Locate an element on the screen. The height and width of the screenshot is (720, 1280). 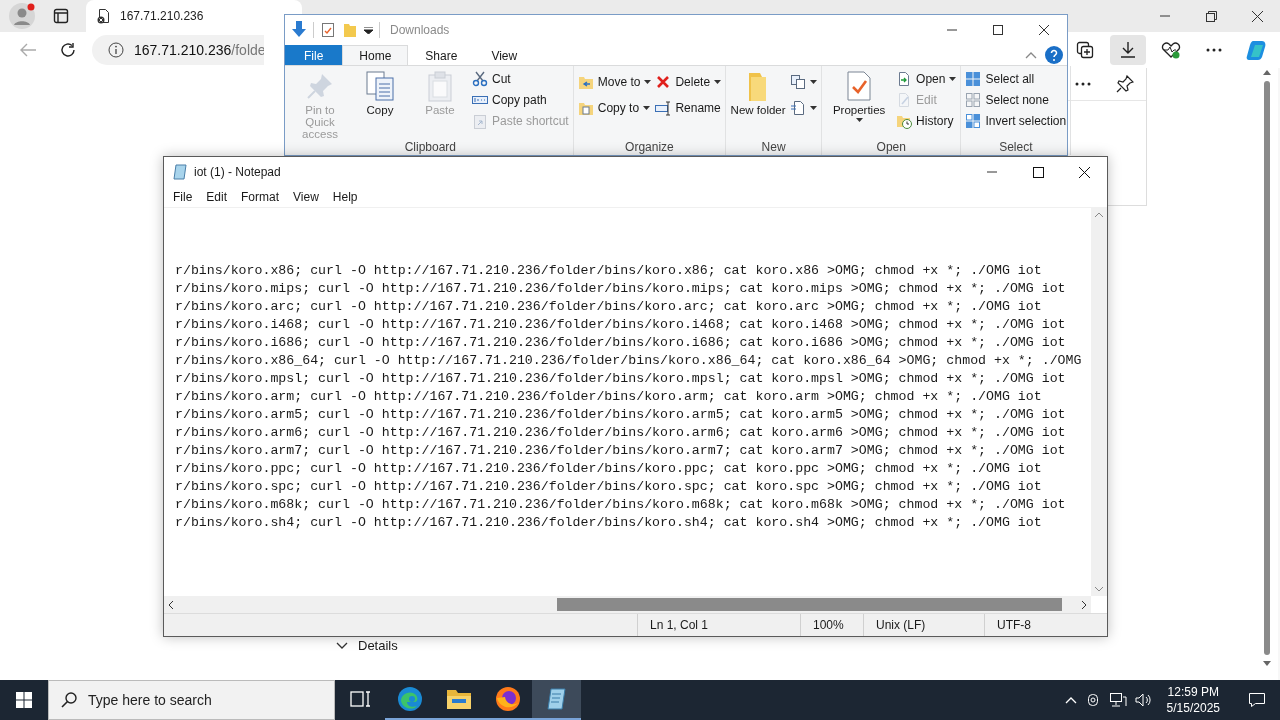
file-explorer-icon is located at coordinates (458, 699).